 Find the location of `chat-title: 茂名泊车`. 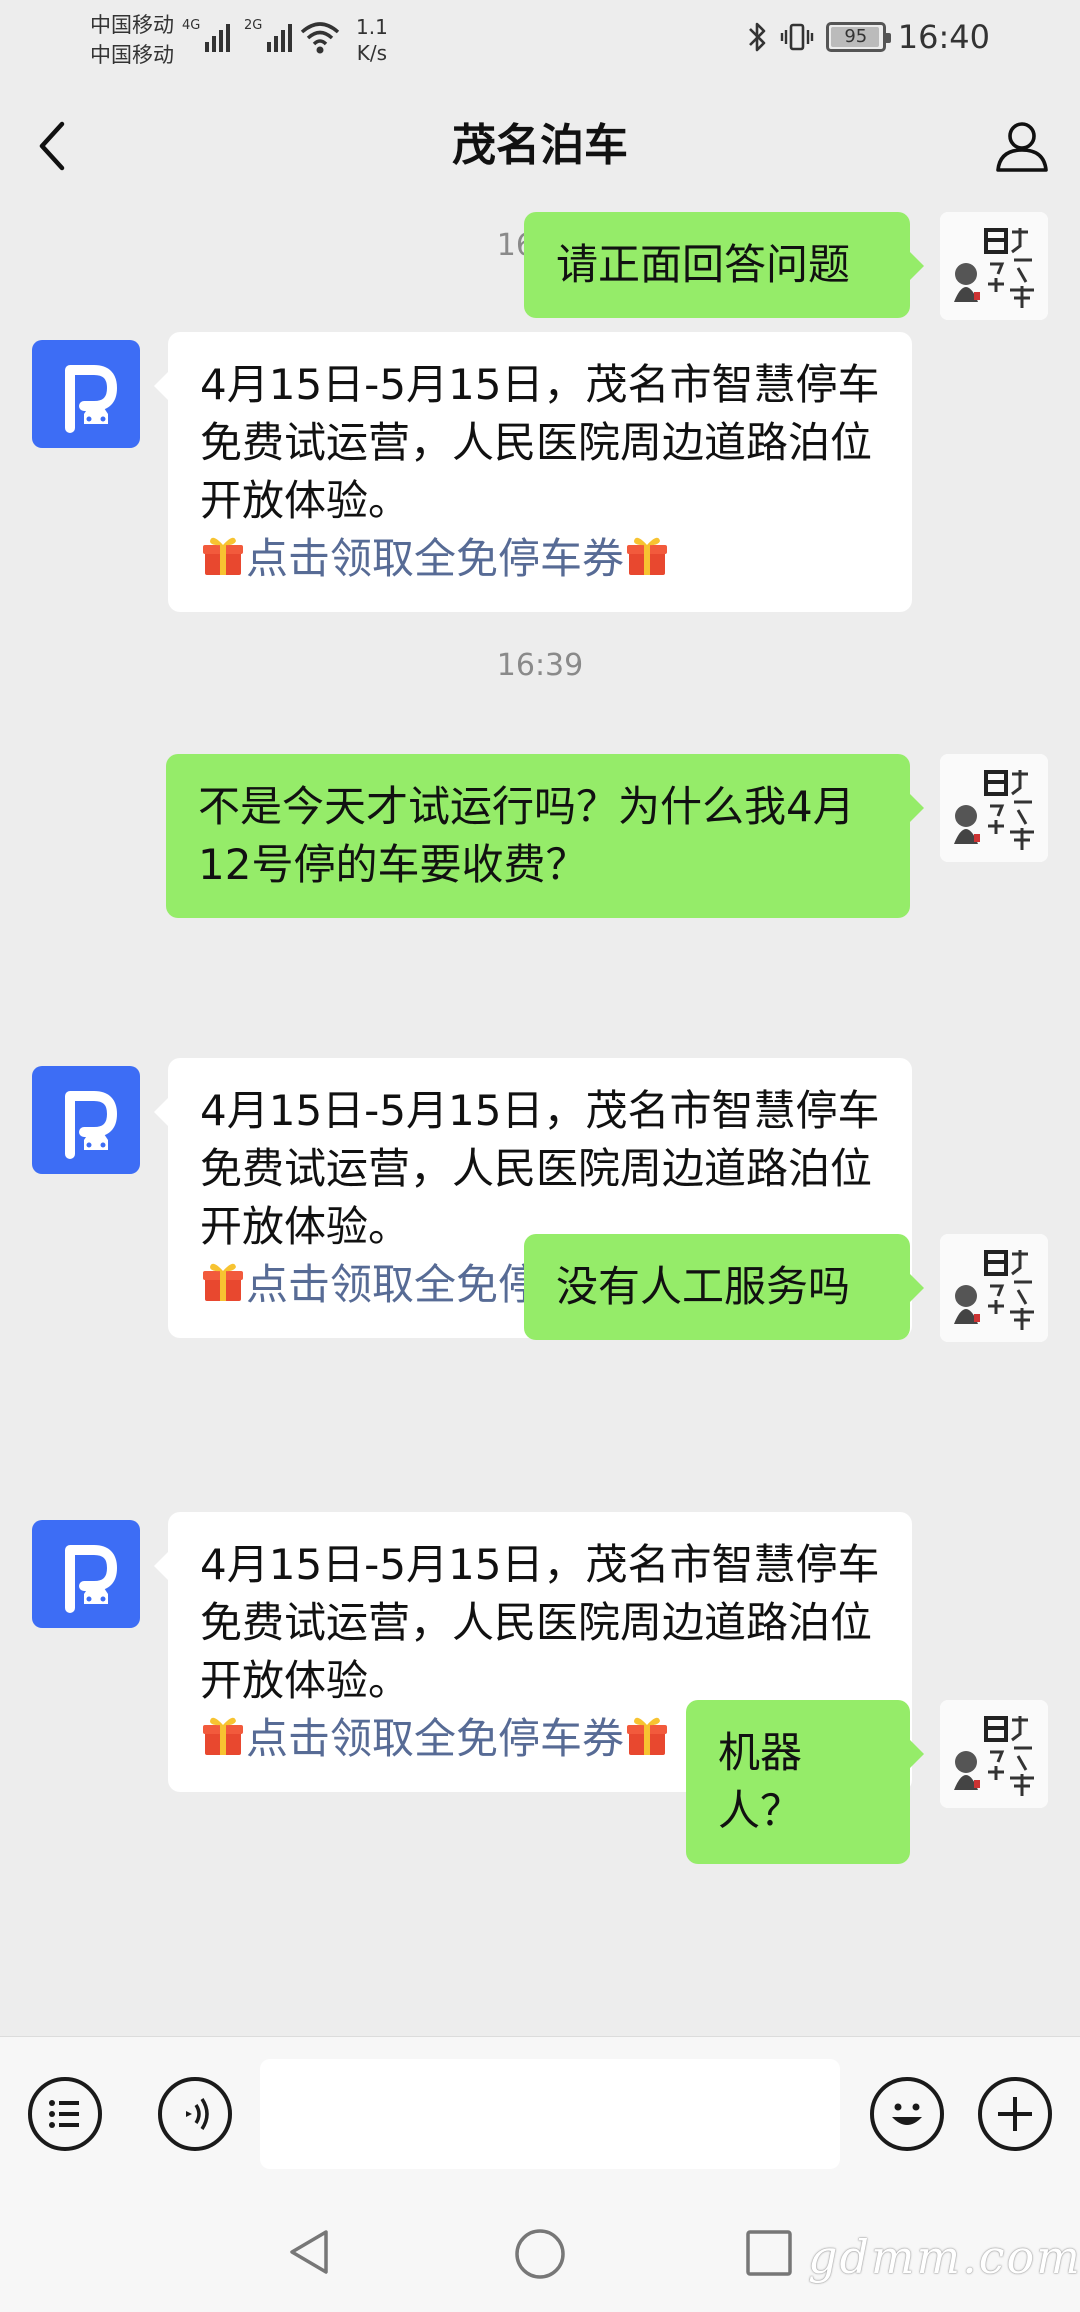

chat-title: 茂名泊车 is located at coordinates (540, 145).